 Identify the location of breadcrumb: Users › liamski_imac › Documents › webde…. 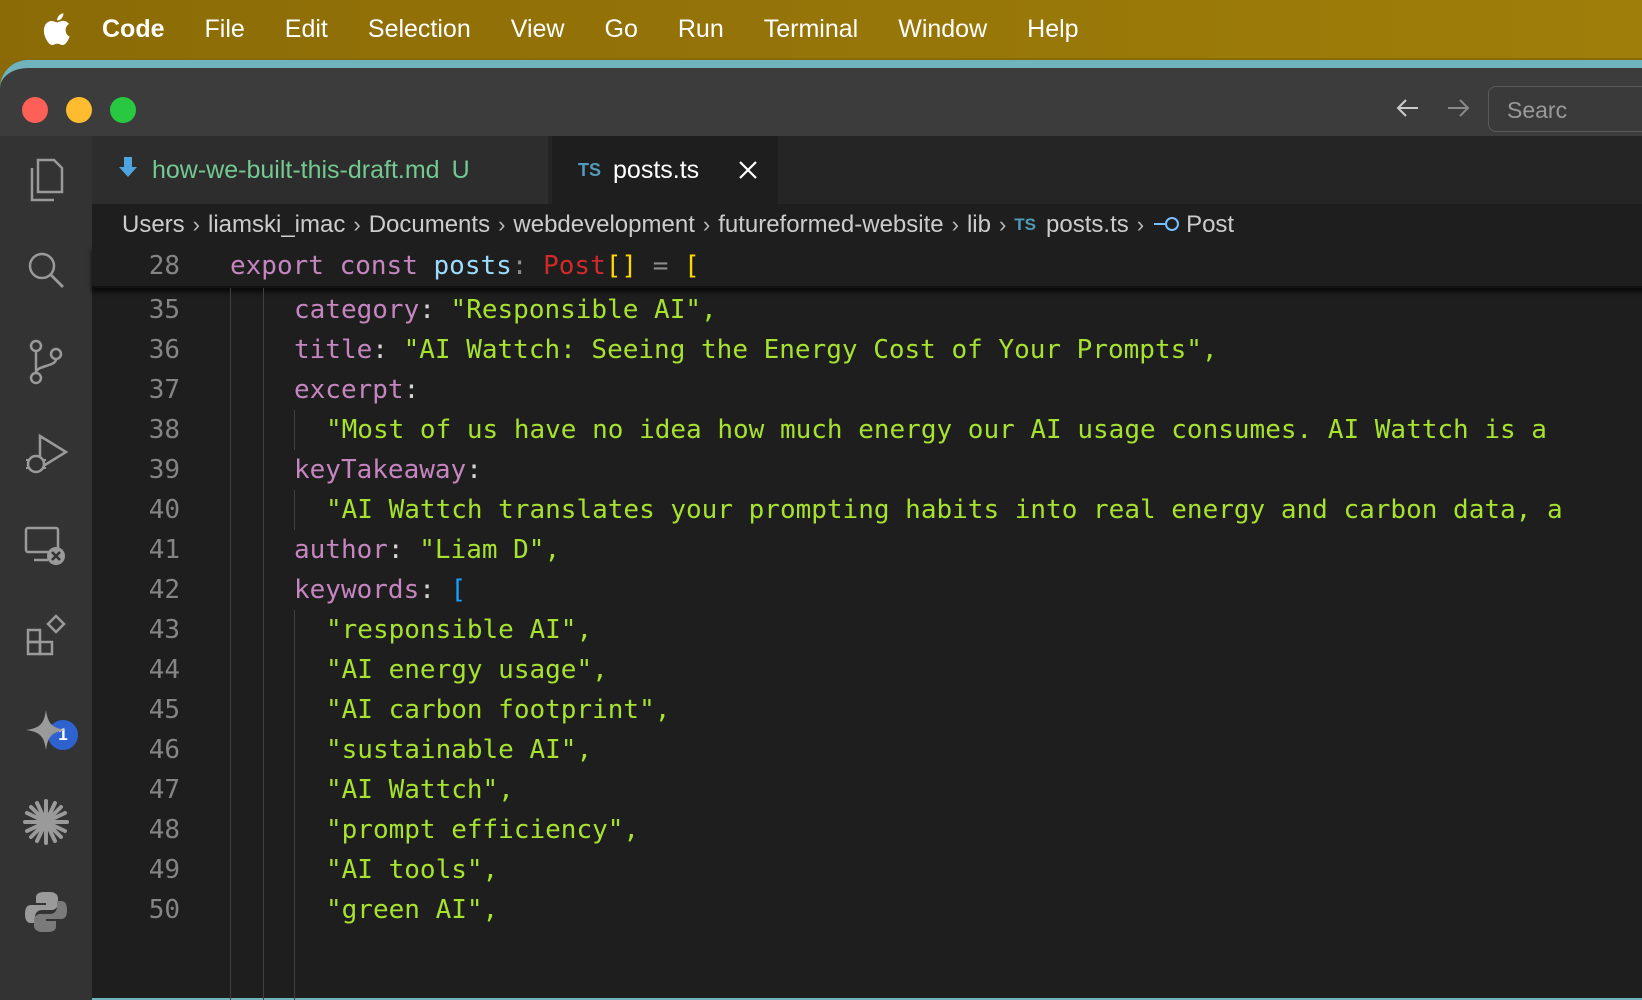
(867, 225).